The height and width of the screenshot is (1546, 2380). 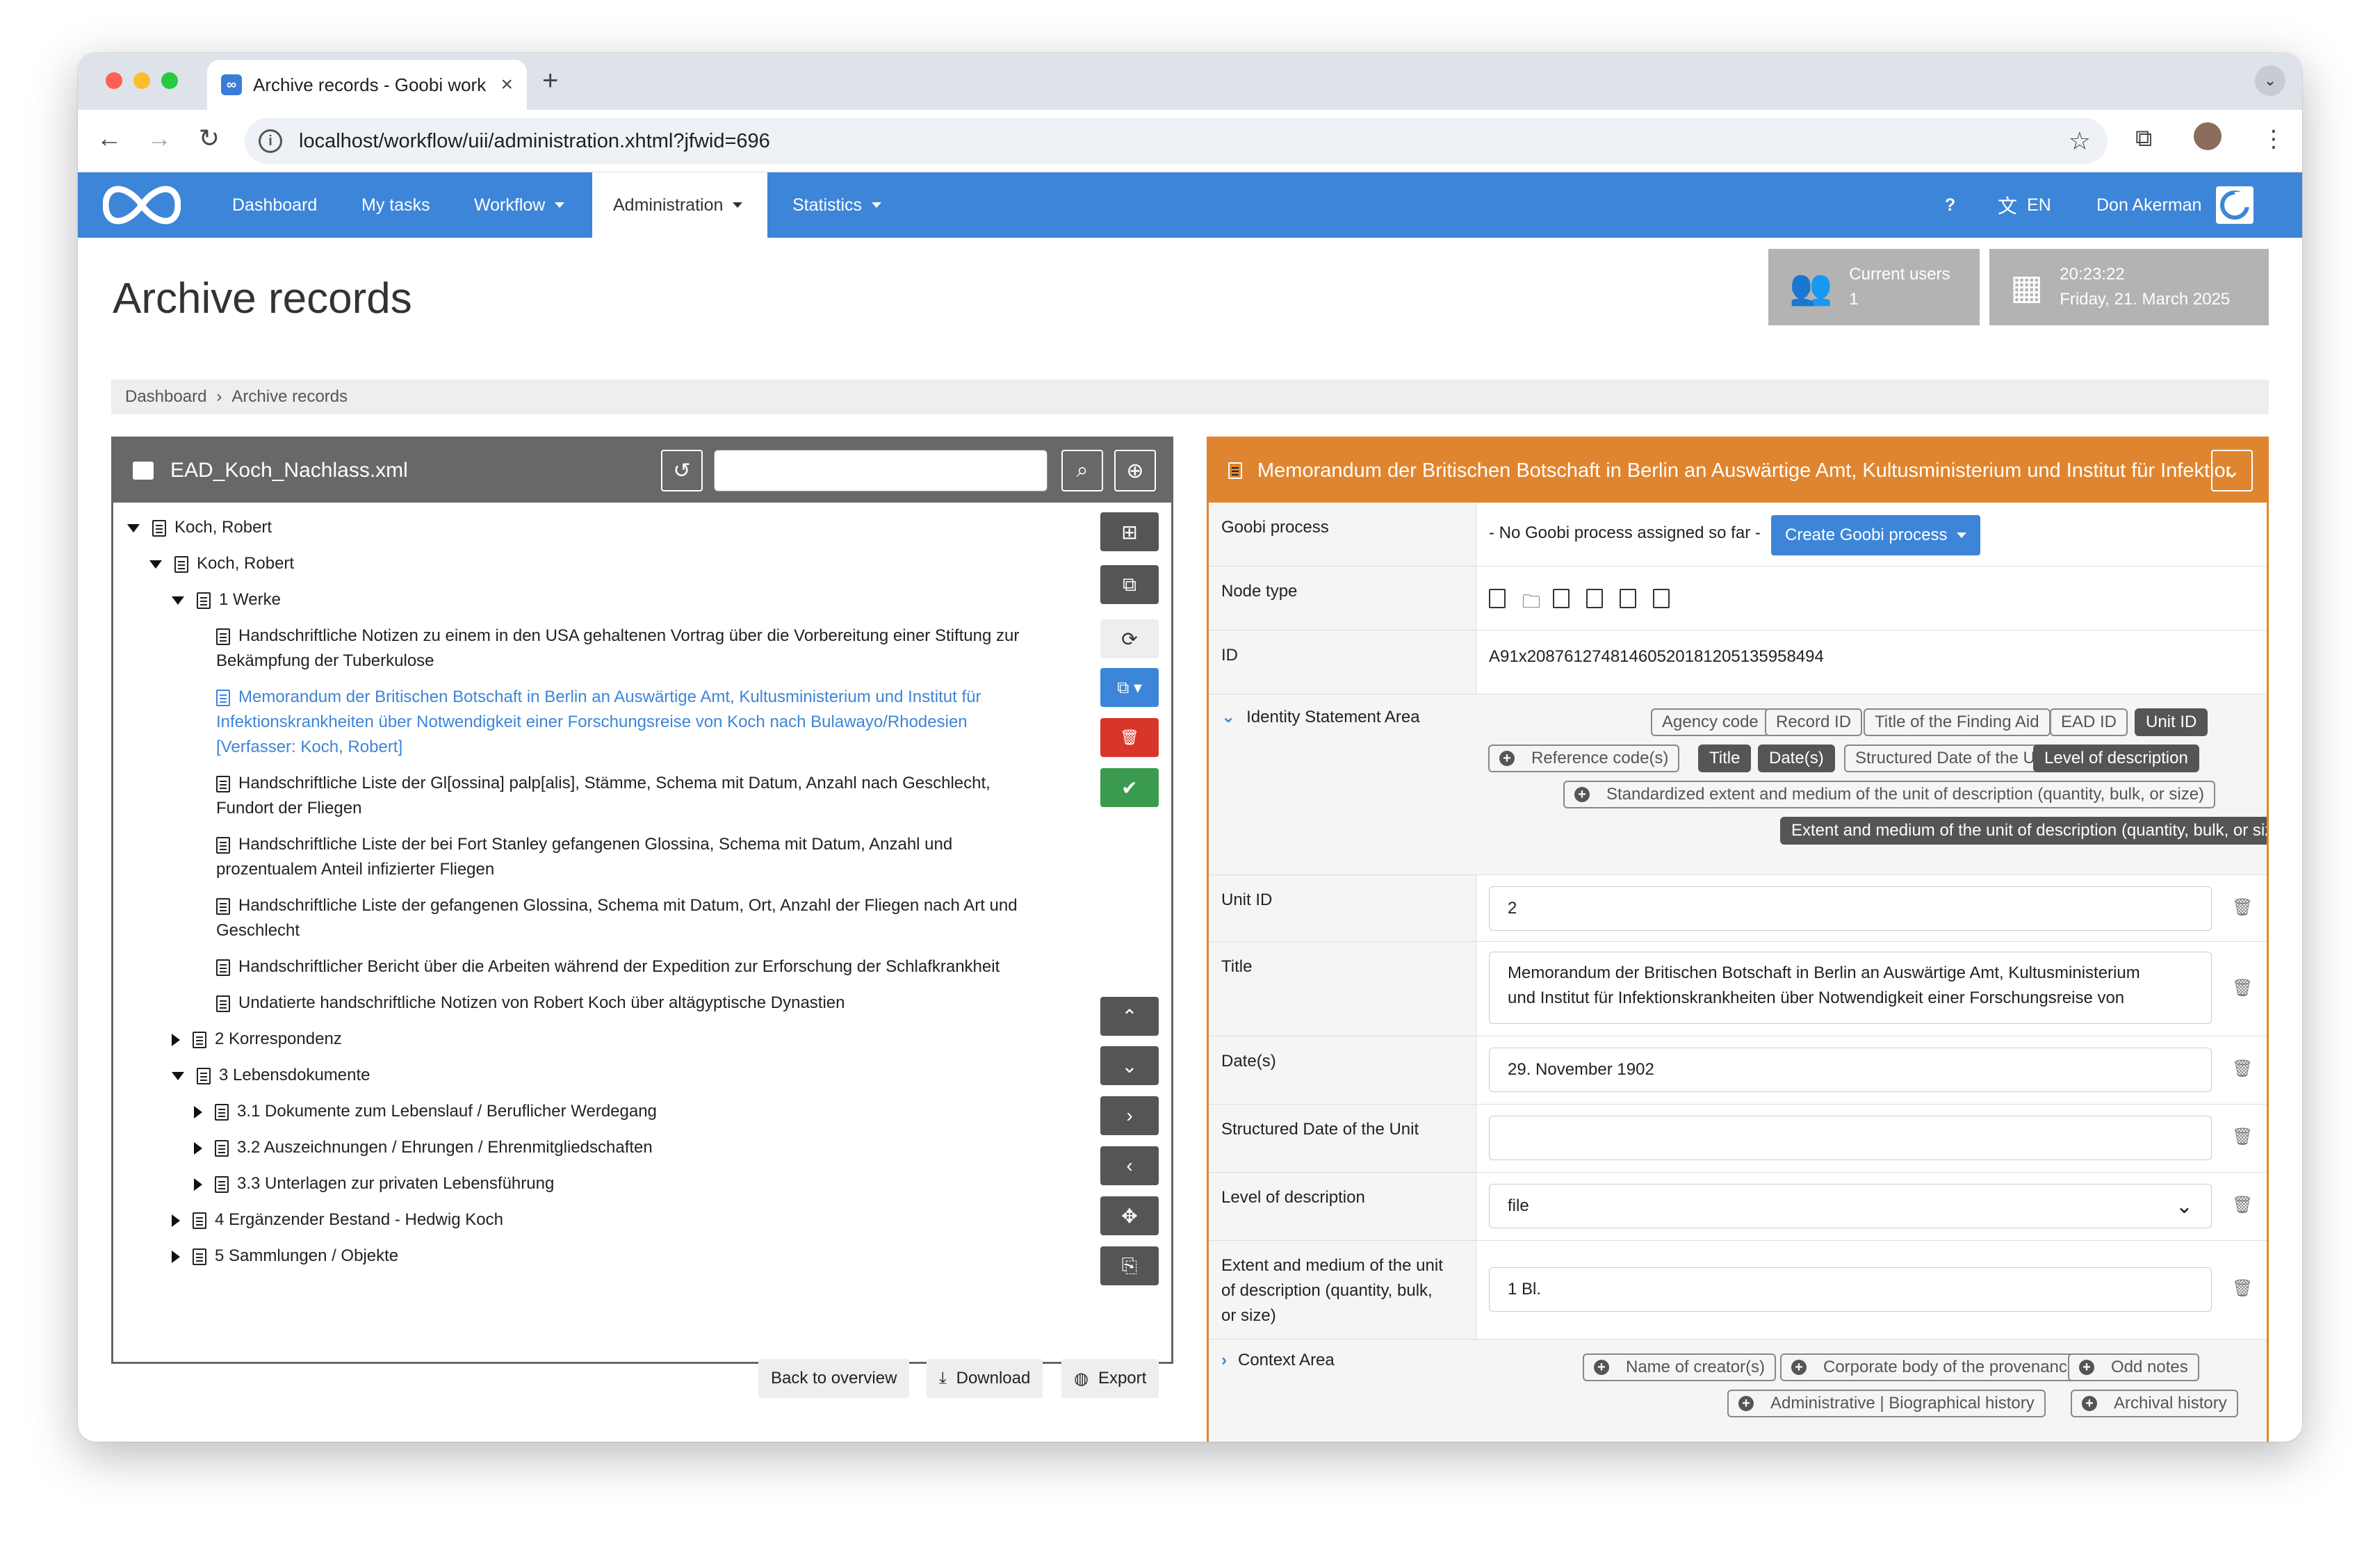 What do you see at coordinates (1110, 1378) in the screenshot?
I see `export-button: ◍ Export` at bounding box center [1110, 1378].